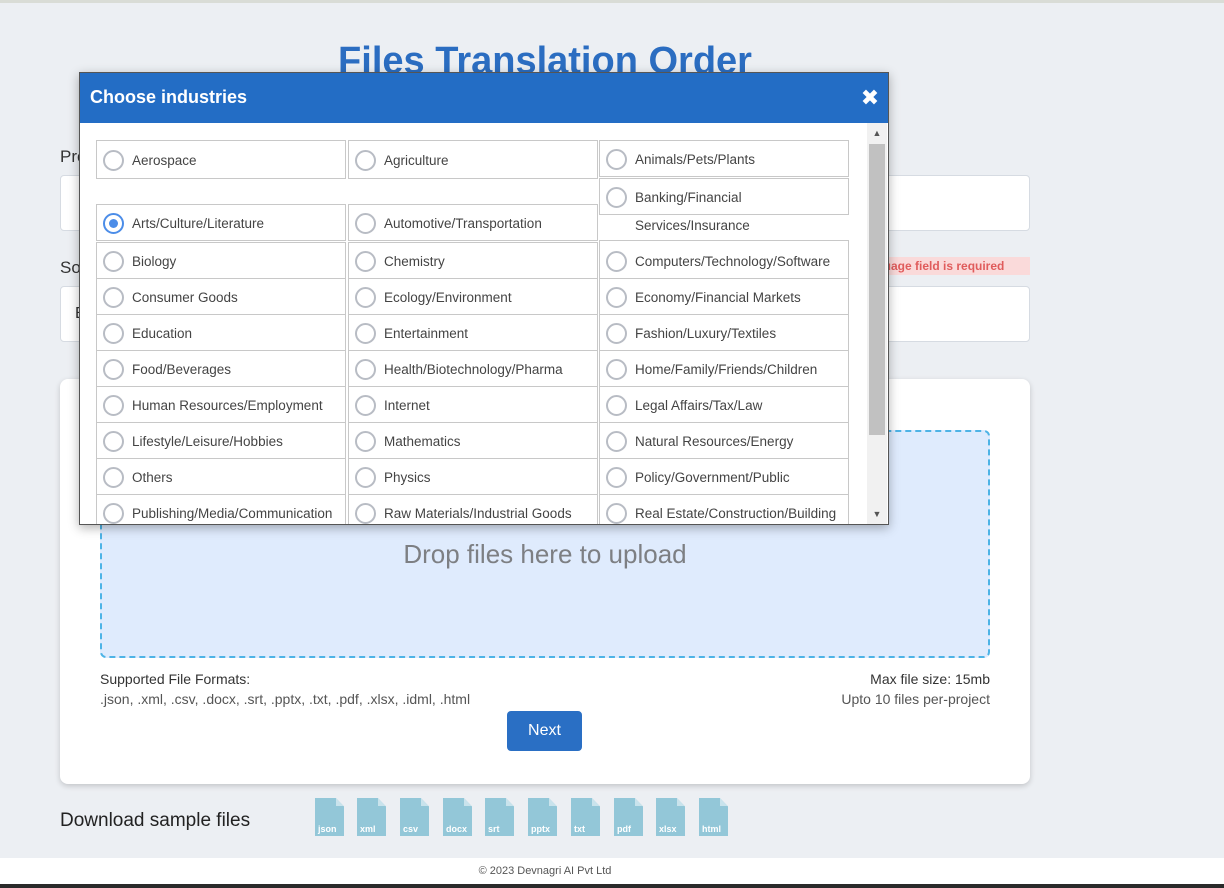 The image size is (1224, 888). I want to click on sample-file-json-icon: json, so click(329, 817).